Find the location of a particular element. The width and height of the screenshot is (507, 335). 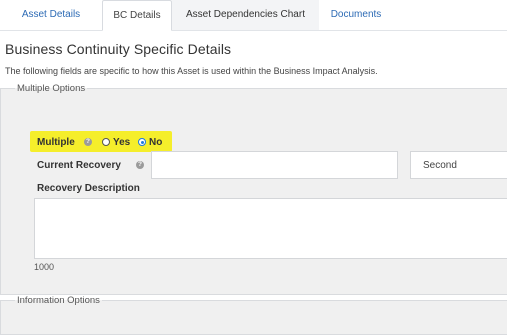

information-options-group: Information Options is located at coordinates (253, 315).